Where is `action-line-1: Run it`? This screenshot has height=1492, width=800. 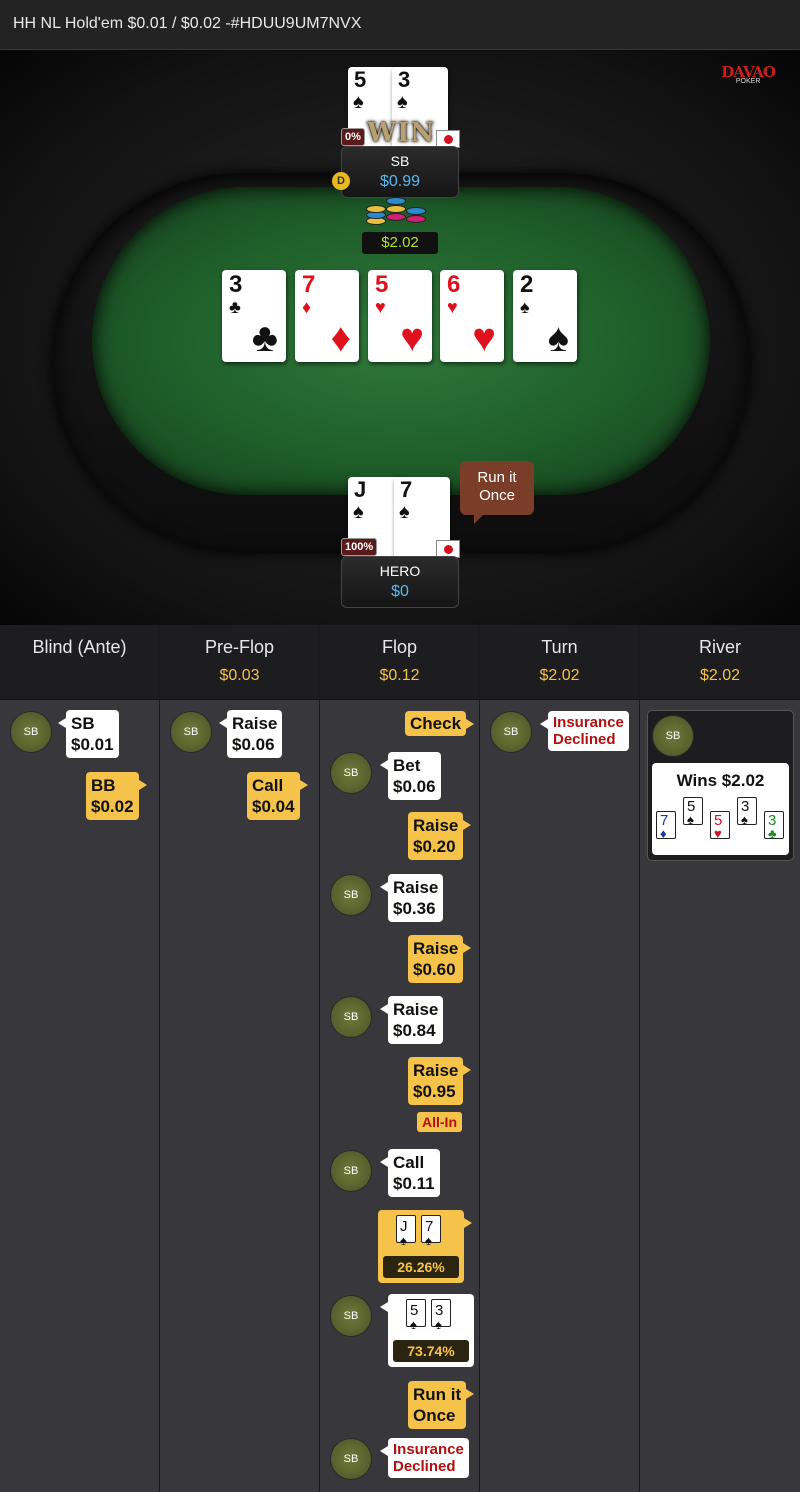
action-line-1: Run it is located at coordinates (437, 1394).